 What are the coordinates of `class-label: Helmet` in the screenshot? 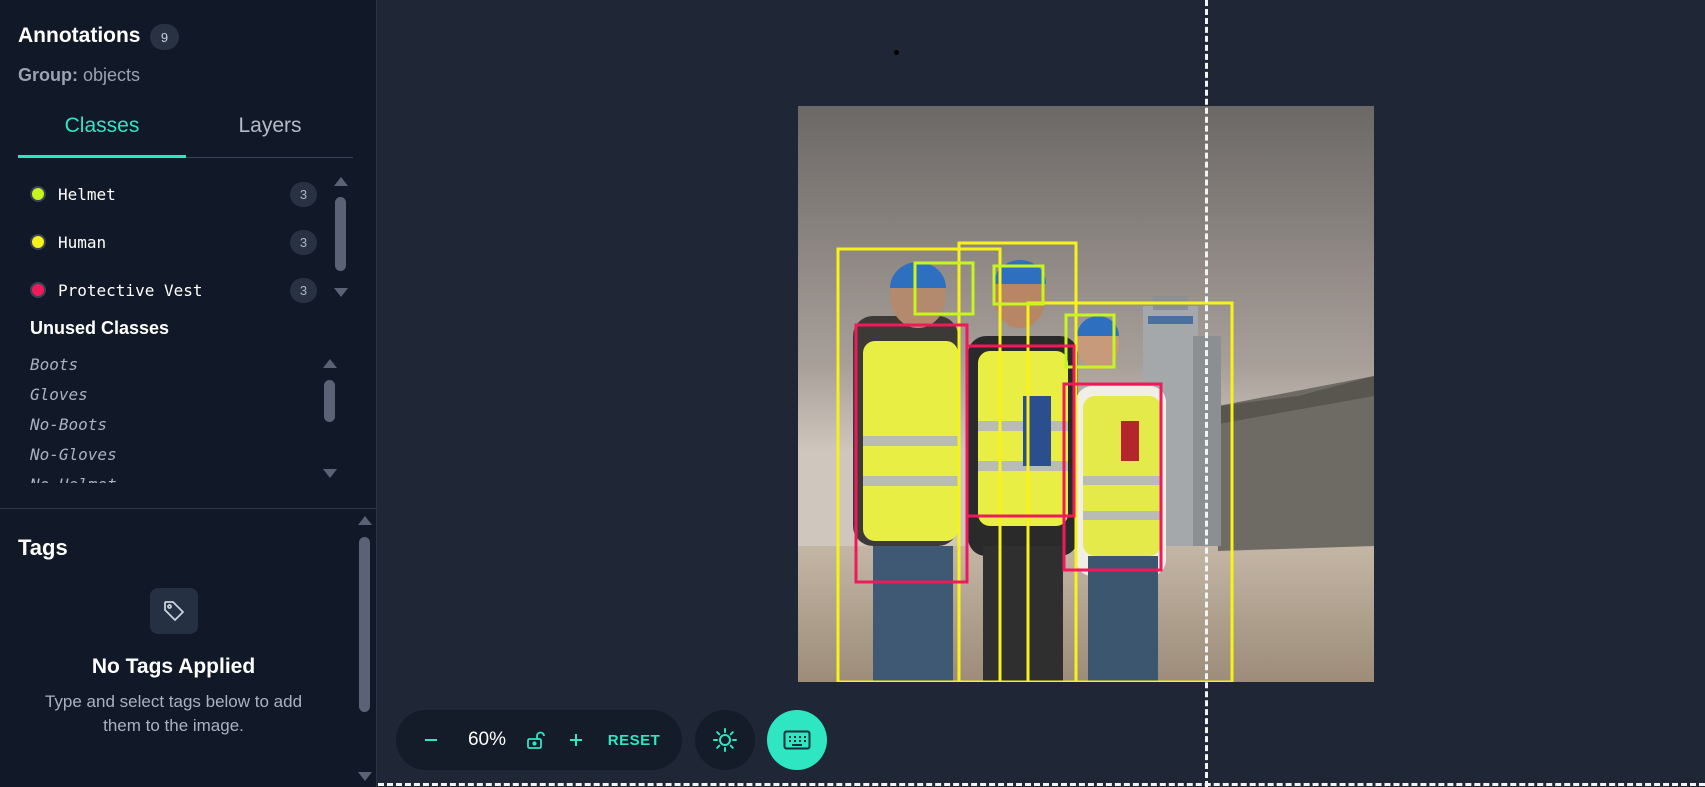 It's located at (87, 194).